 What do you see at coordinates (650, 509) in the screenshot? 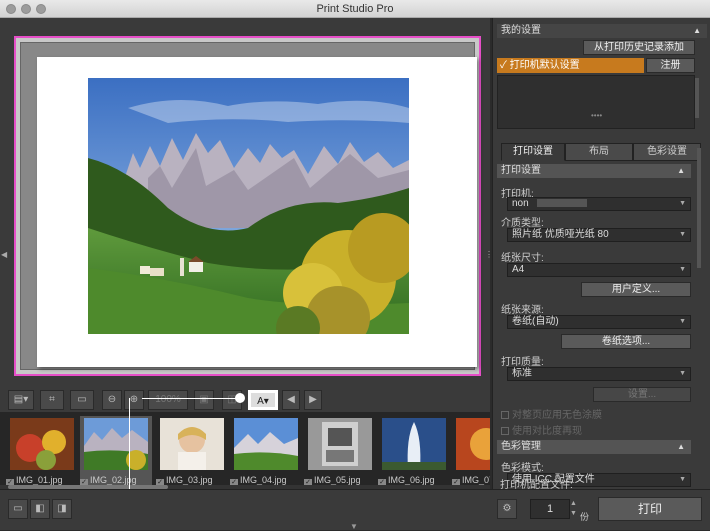
I see `print-button: 打印` at bounding box center [650, 509].